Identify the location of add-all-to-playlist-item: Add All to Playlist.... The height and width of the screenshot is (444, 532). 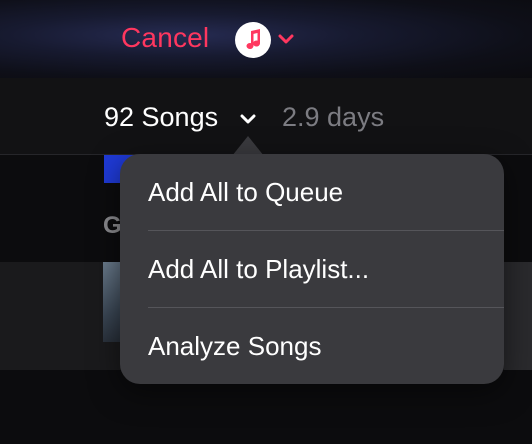
(312, 269).